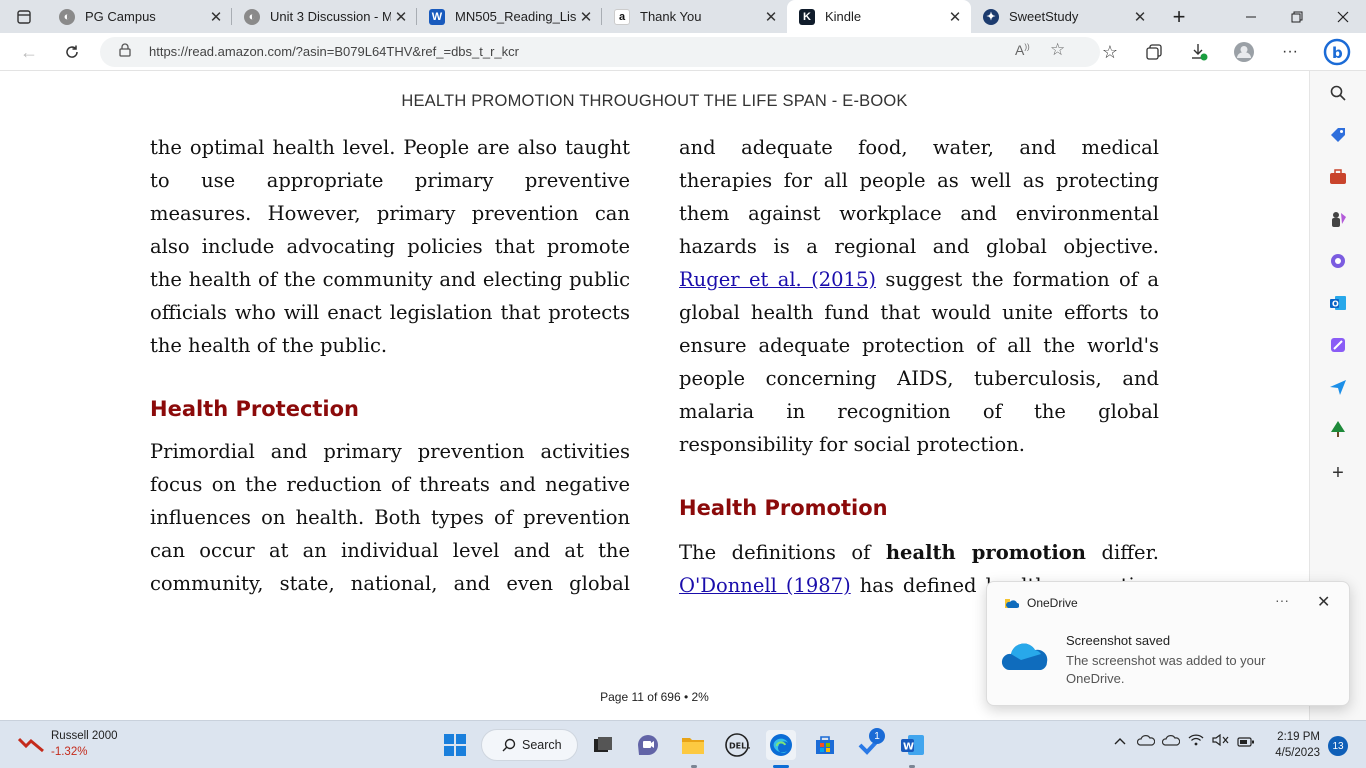  What do you see at coordinates (1343, 16) in the screenshot?
I see `close-window-button` at bounding box center [1343, 16].